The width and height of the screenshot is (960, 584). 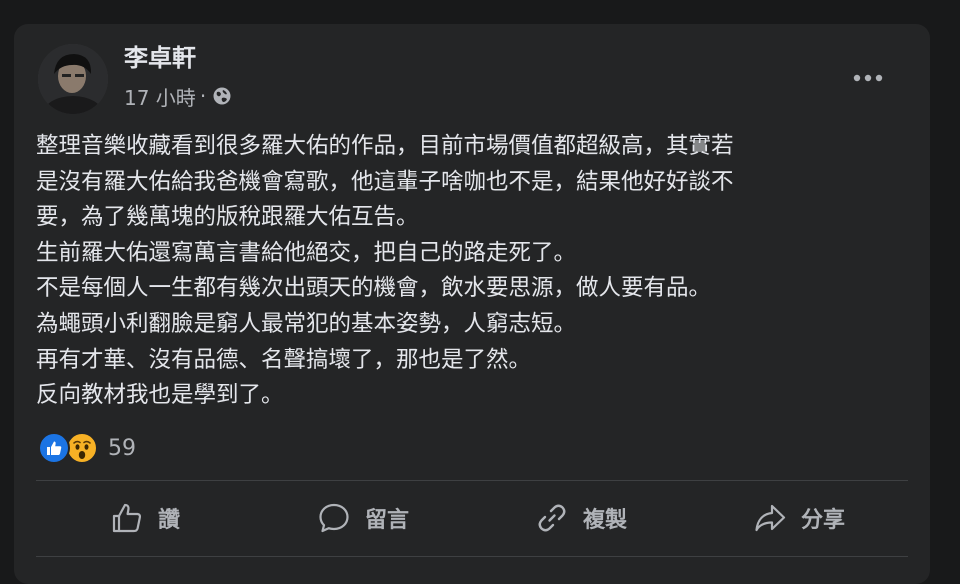 I want to click on share-button: 分享, so click(x=799, y=518).